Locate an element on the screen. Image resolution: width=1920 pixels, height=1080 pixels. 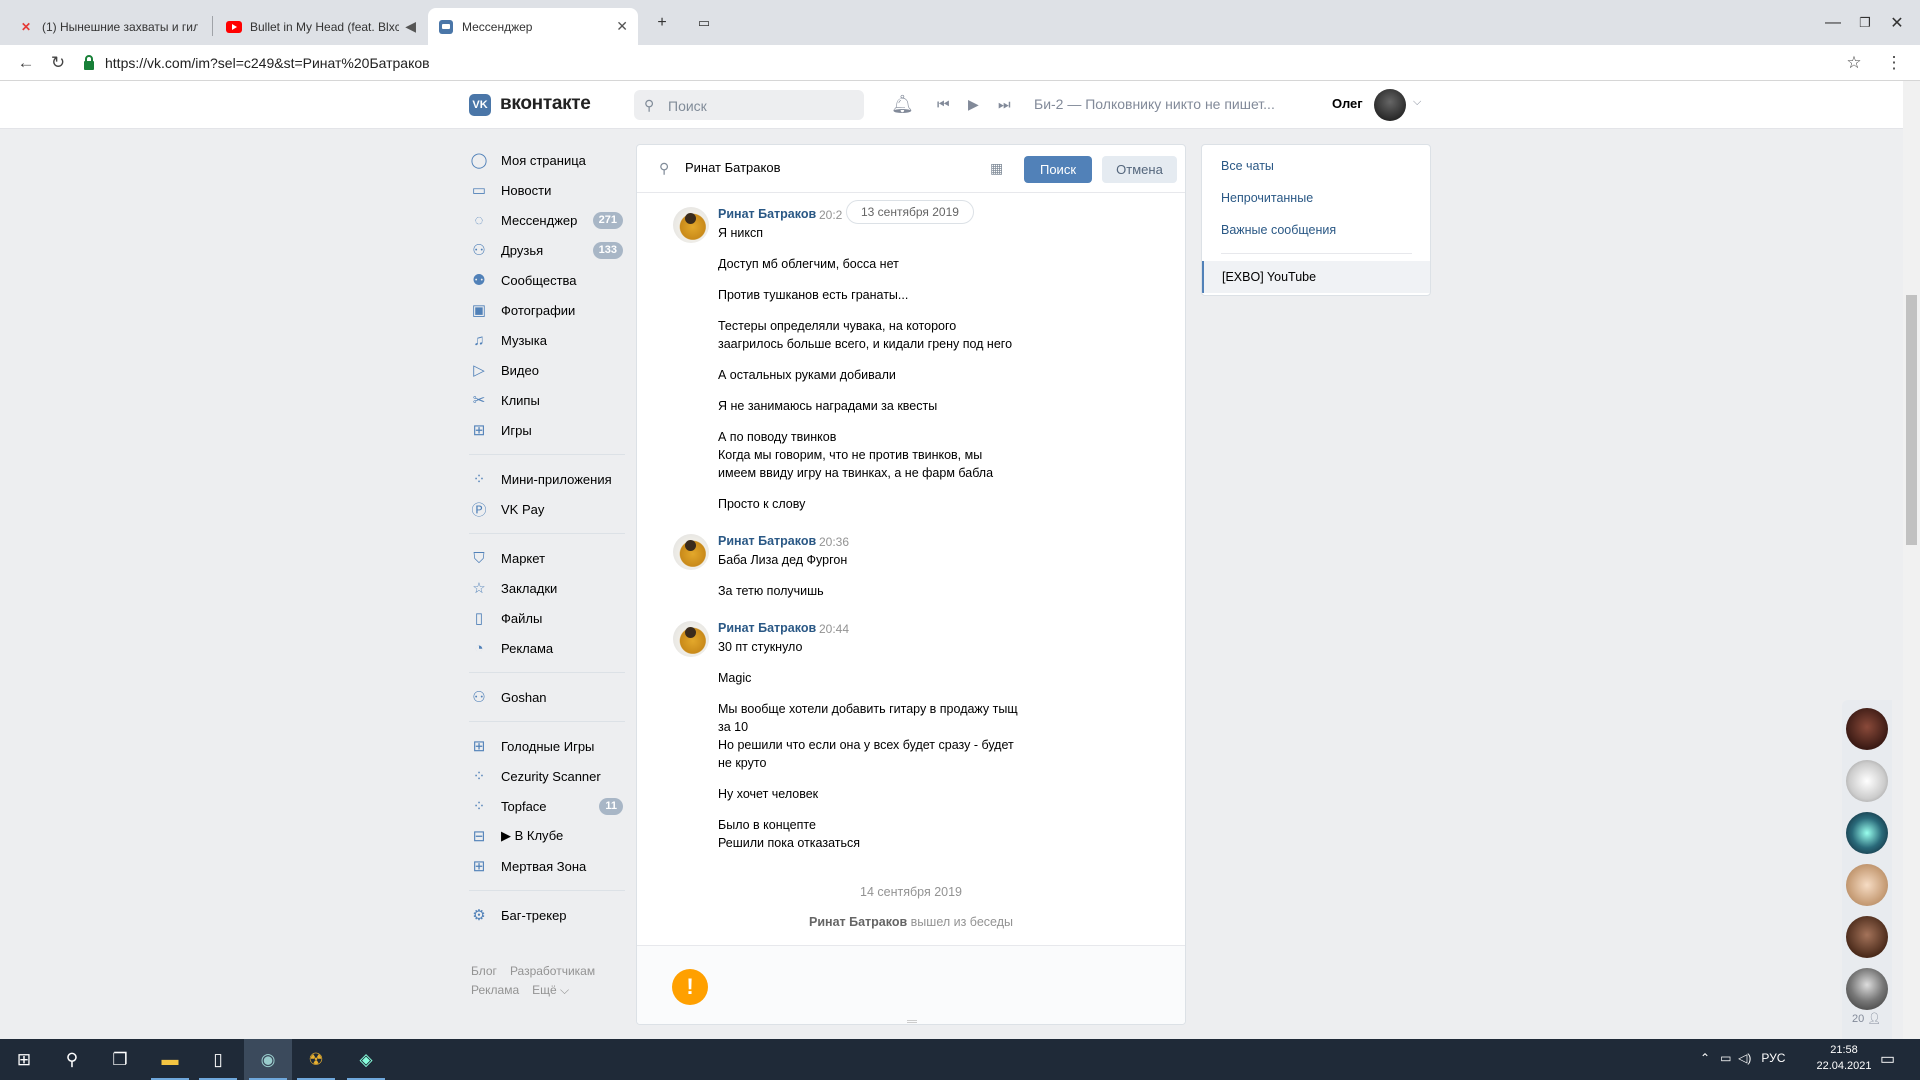
message-line: А по поводу твинков is located at coordinates (777, 437).